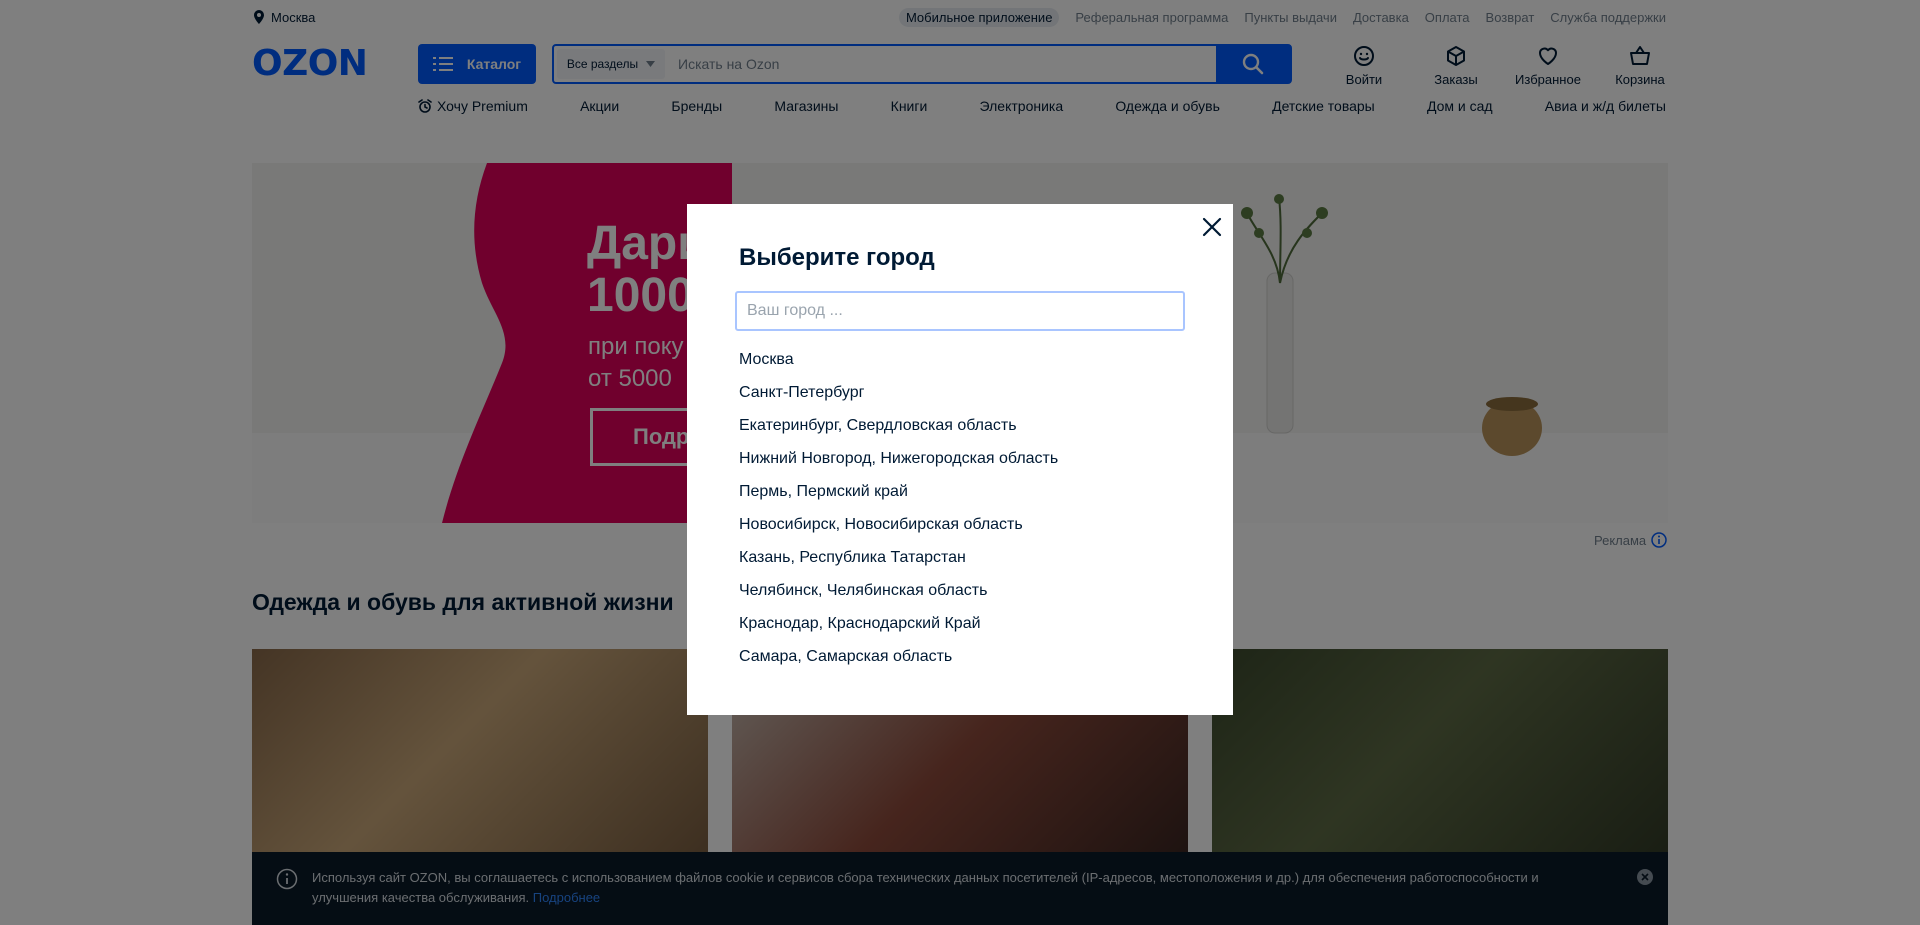 This screenshot has height=925, width=1920. What do you see at coordinates (898, 664) in the screenshot?
I see `city-option: Самара, Самарская область` at bounding box center [898, 664].